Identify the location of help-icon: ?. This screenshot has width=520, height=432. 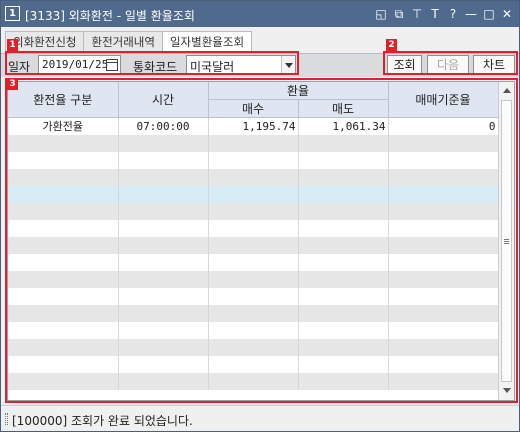
(453, 14).